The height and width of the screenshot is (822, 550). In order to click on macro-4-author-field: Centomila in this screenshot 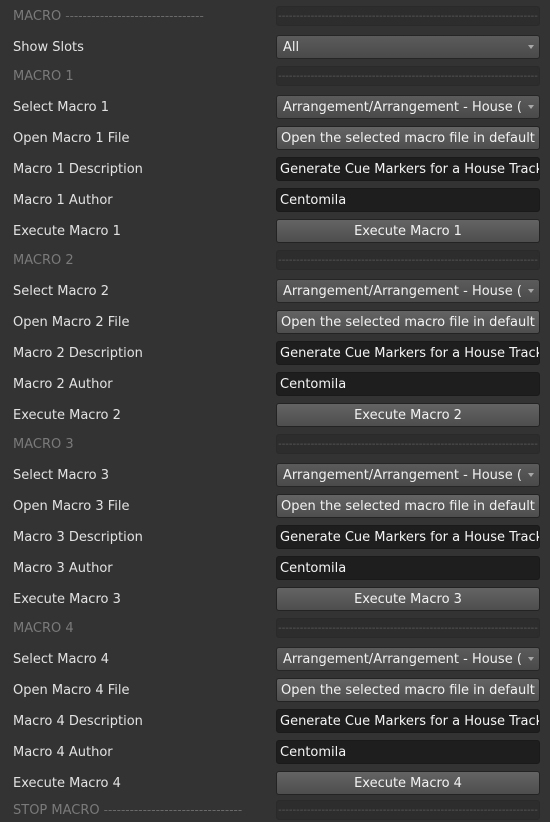, I will do `click(408, 752)`.